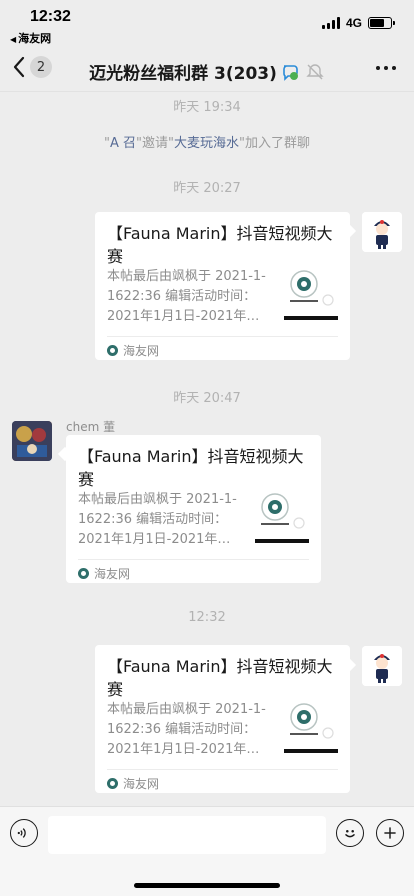  What do you see at coordinates (187, 835) in the screenshot?
I see `message-text-input` at bounding box center [187, 835].